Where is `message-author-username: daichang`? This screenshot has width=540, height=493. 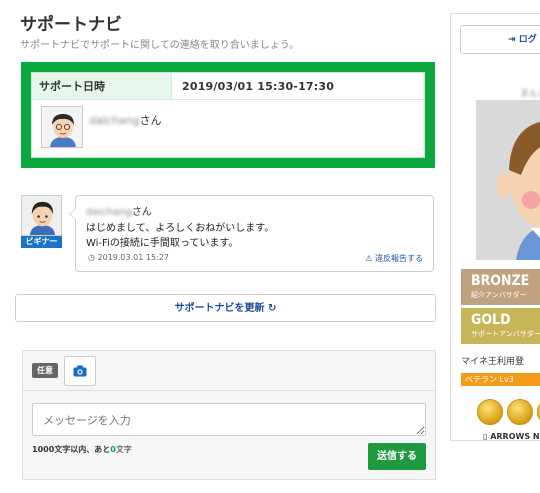 message-author-username: daichang is located at coordinates (109, 212).